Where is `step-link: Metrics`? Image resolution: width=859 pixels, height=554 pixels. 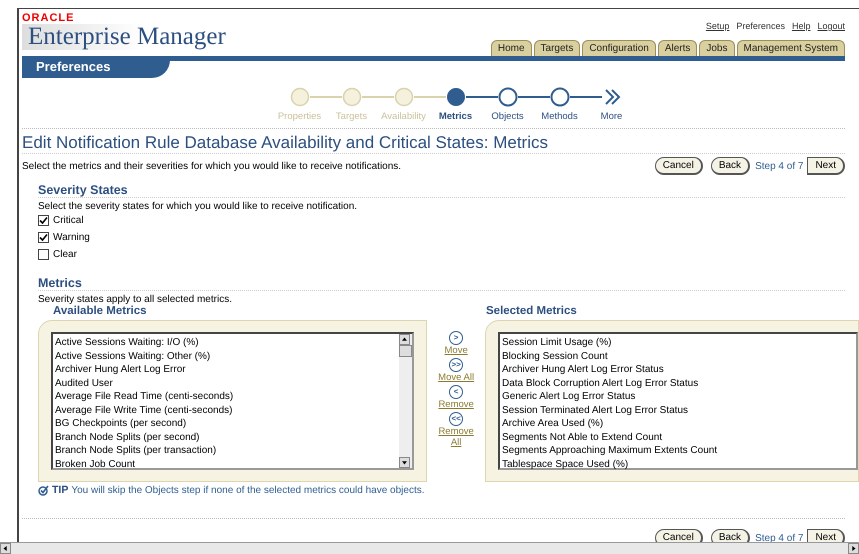 step-link: Metrics is located at coordinates (455, 116).